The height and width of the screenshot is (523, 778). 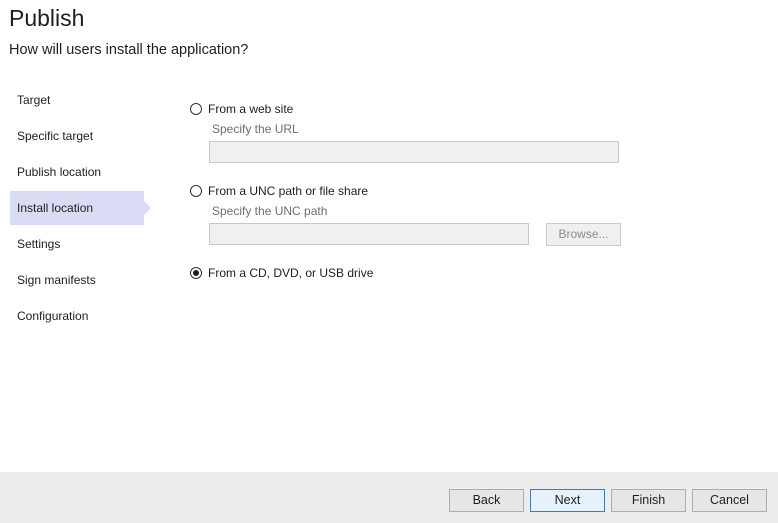 I want to click on radio-button-cd-dvd-usb, so click(x=196, y=273).